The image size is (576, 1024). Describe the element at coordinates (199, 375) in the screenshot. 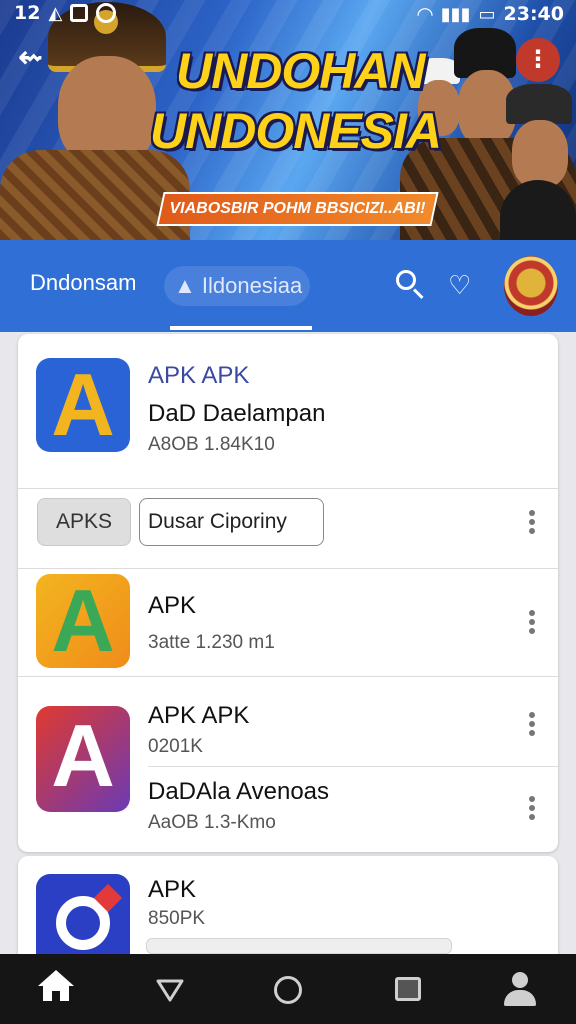

I see `featured-app-title: APK APK` at that location.